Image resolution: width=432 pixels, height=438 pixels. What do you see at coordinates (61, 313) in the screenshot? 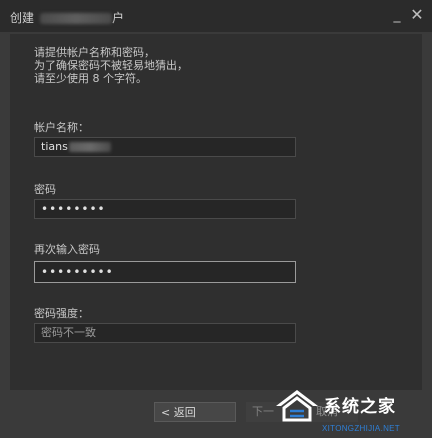
I see `password-strength-label: 密码强度：` at bounding box center [61, 313].